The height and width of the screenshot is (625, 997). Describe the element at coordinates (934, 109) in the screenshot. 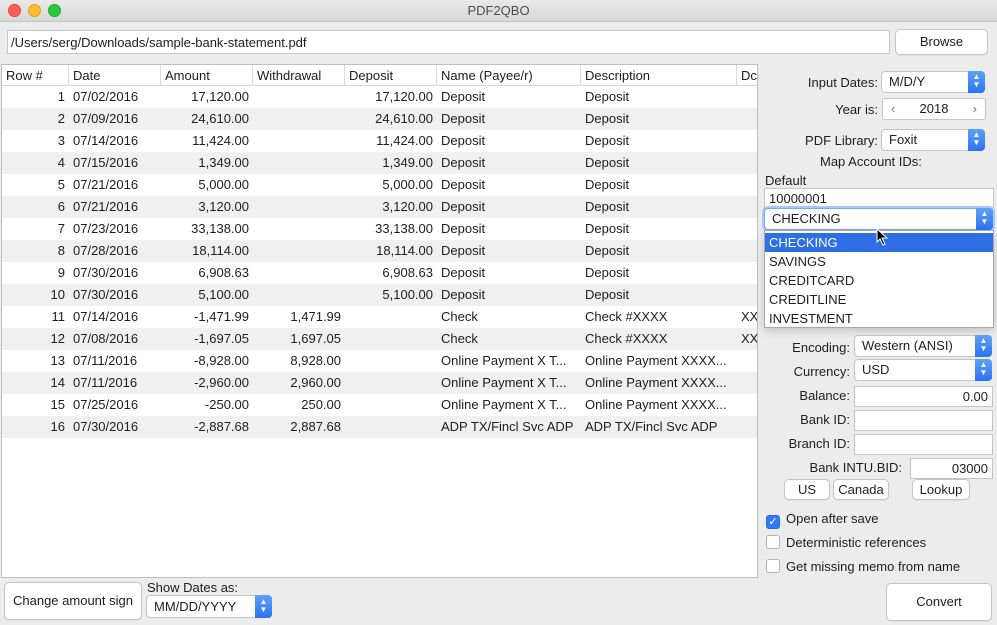

I see `year-stepper: ‹ 2018 ›` at that location.